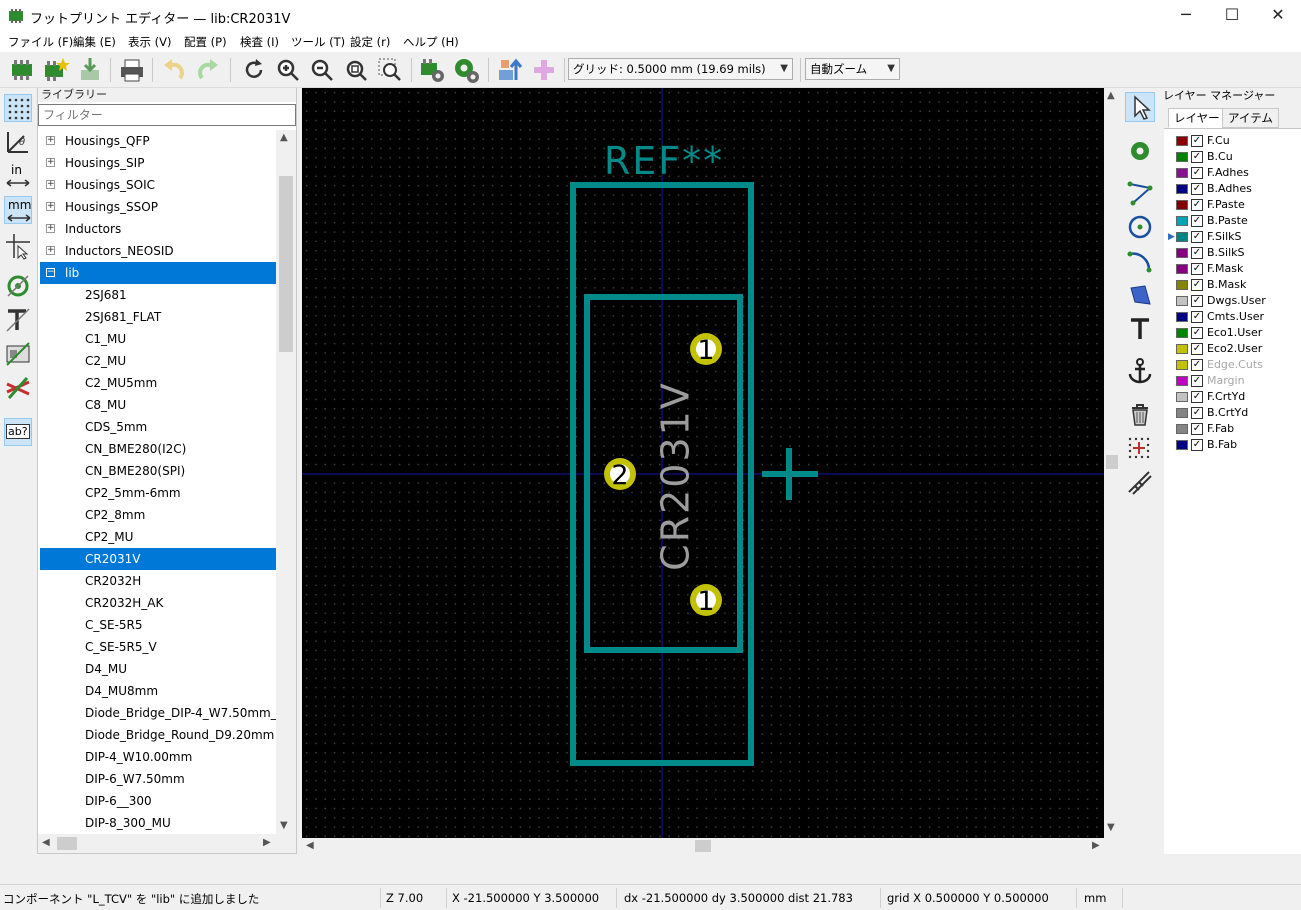 The image size is (1301, 910). Describe the element at coordinates (158, 449) in the screenshot. I see `footprint-item: CN_BME280(I2C)` at that location.